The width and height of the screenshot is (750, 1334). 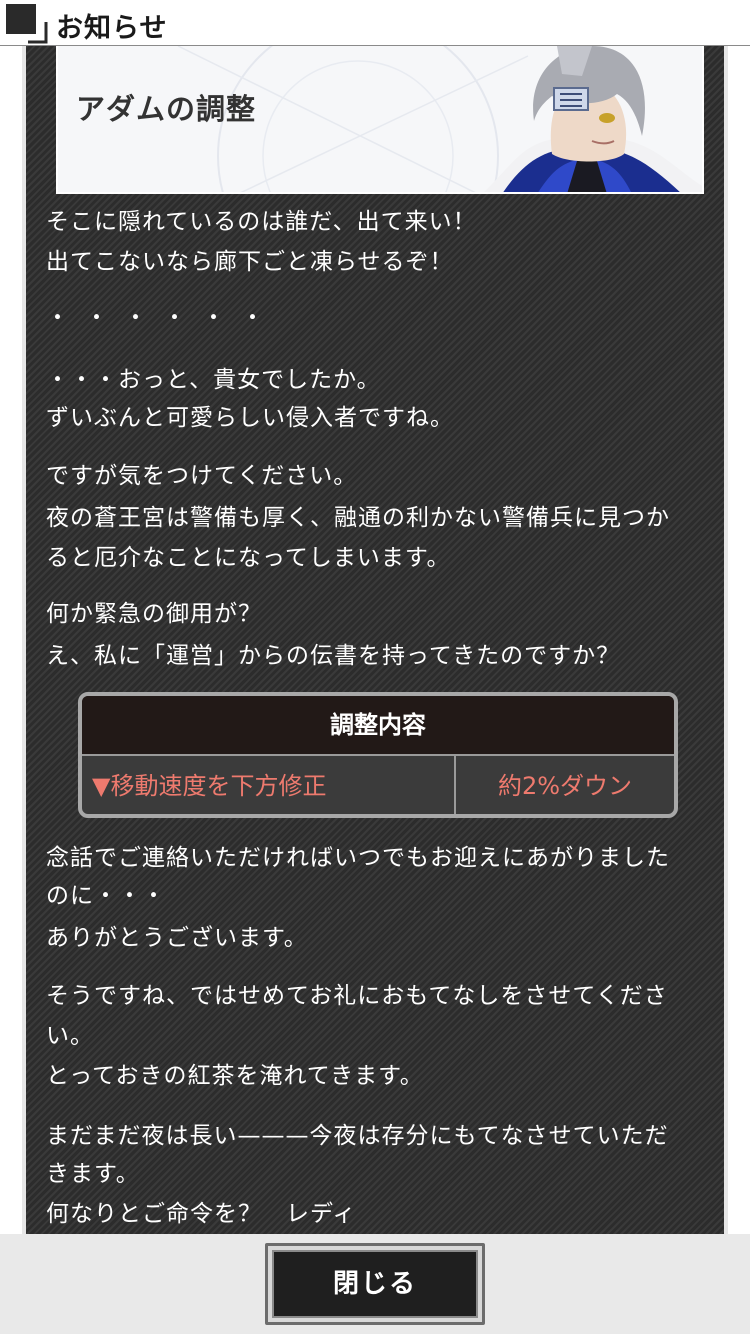 I want to click on adjustment-table: 調整内容 ▼移動速度を下方修正 約2%ダウン, so click(x=378, y=755).